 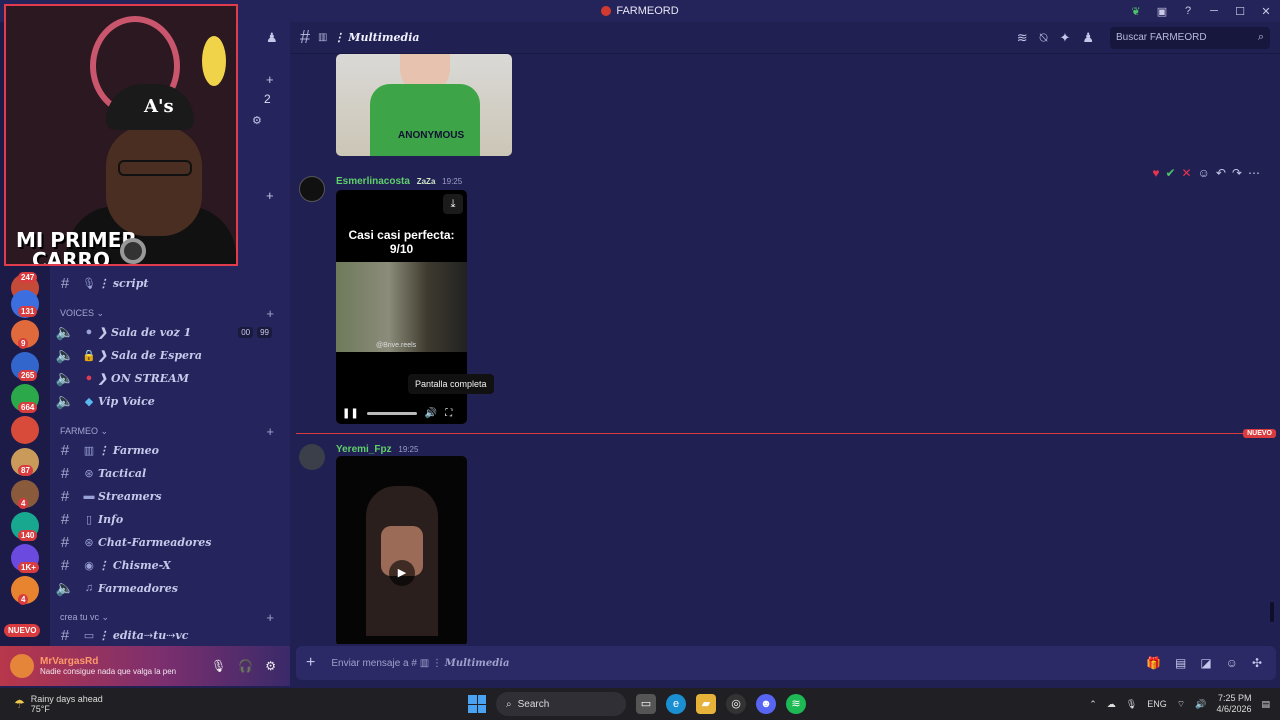 I want to click on new-unread-pill: NUEVO, so click(x=22, y=630).